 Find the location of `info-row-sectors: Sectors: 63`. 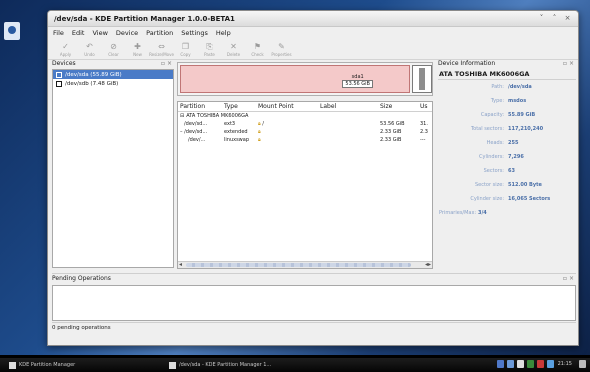

info-row-sectors: Sectors: 63 is located at coordinates (499, 171).